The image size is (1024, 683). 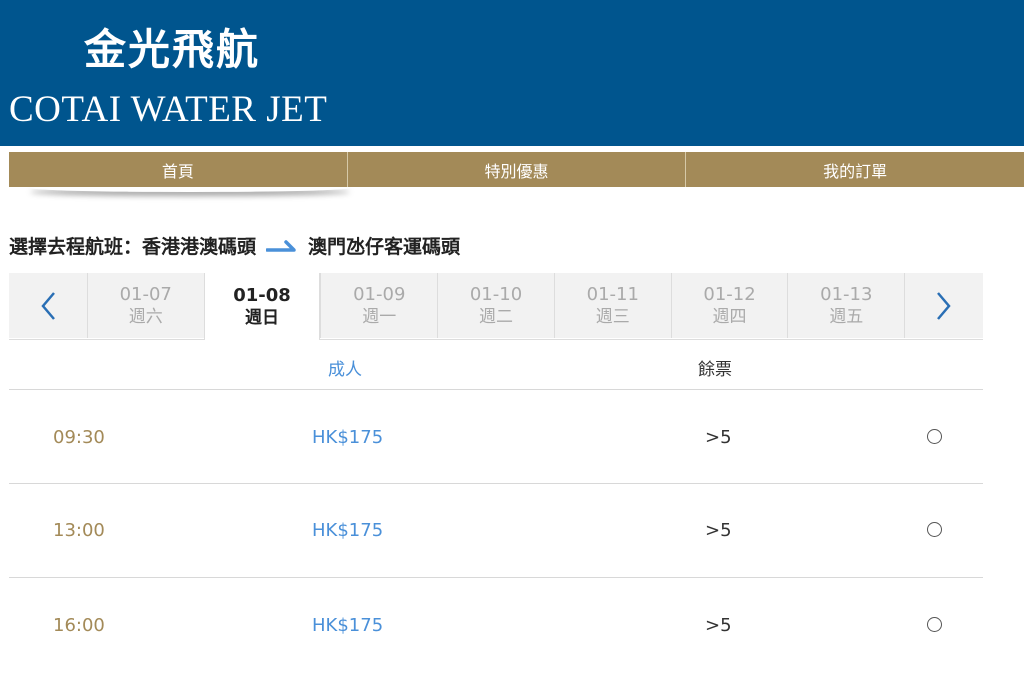 I want to click on date-tab: 01-13 週五, so click(x=846, y=305).